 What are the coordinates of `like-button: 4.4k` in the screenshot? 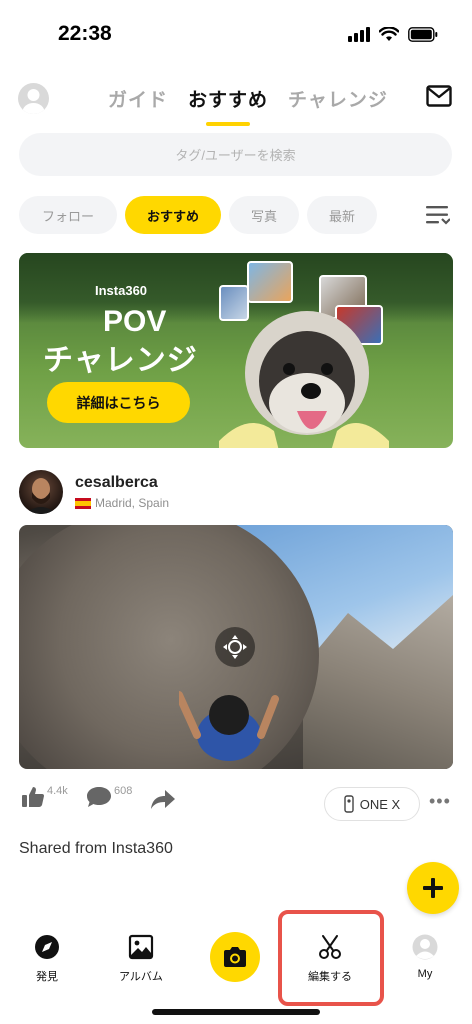 It's located at (44, 797).